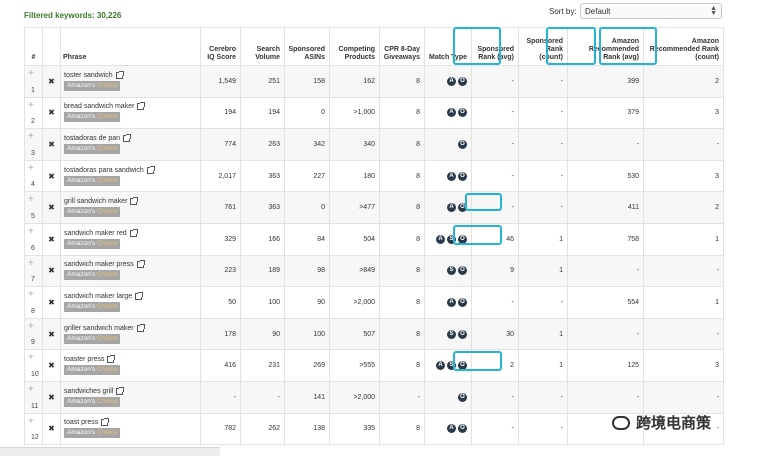  Describe the element at coordinates (621, 422) in the screenshot. I see `wechat-icon` at that location.